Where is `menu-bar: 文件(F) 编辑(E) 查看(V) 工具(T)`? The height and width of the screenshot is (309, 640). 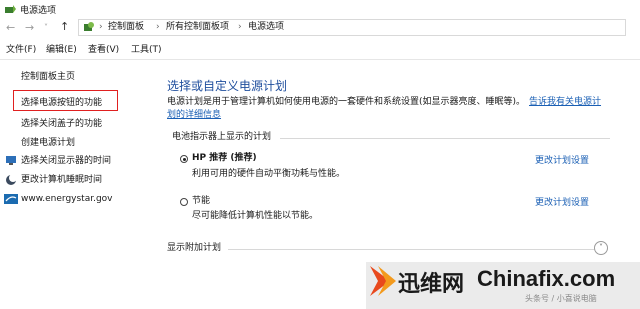 menu-bar: 文件(F) 编辑(E) 查看(V) 工具(T) is located at coordinates (320, 50).